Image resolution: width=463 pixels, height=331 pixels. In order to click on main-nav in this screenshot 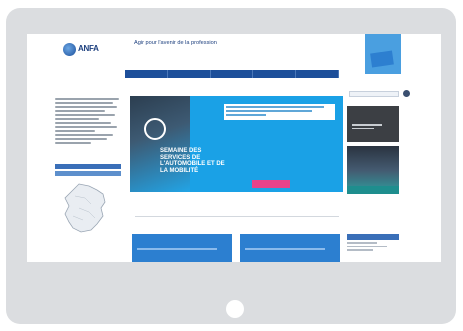, I will do `click(232, 74)`.